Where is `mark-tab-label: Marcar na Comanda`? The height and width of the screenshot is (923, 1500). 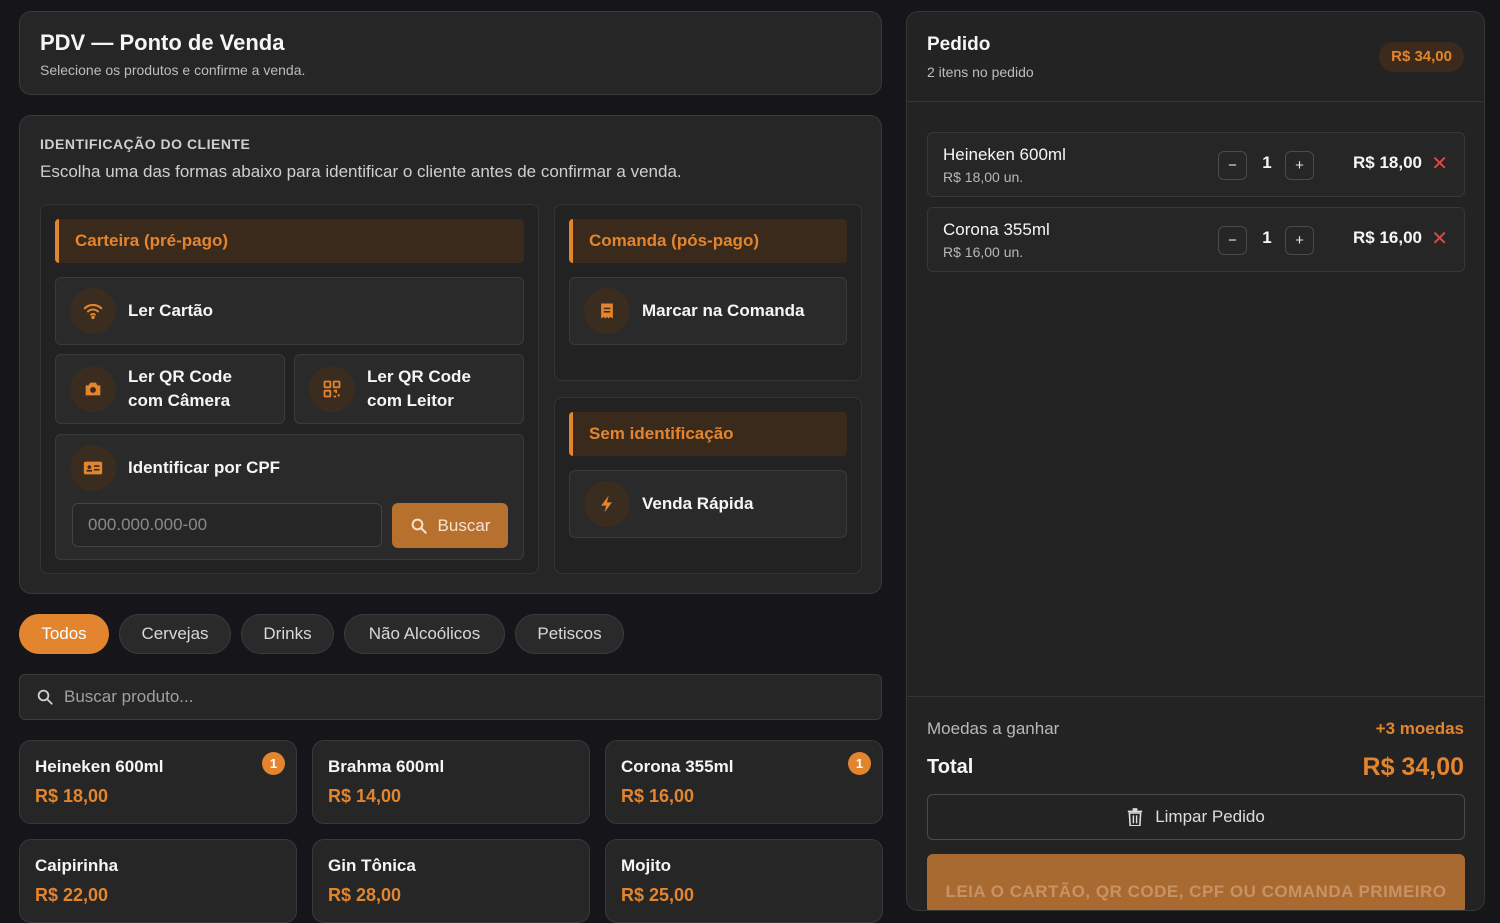 mark-tab-label: Marcar na Comanda is located at coordinates (723, 310).